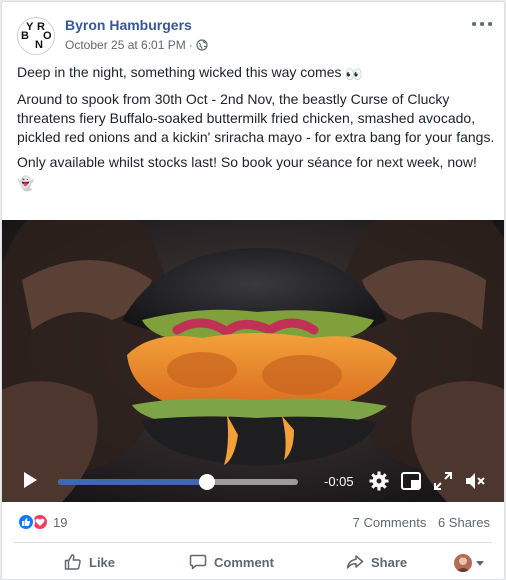  Describe the element at coordinates (443, 481) in the screenshot. I see `fullscreen-icon` at that location.